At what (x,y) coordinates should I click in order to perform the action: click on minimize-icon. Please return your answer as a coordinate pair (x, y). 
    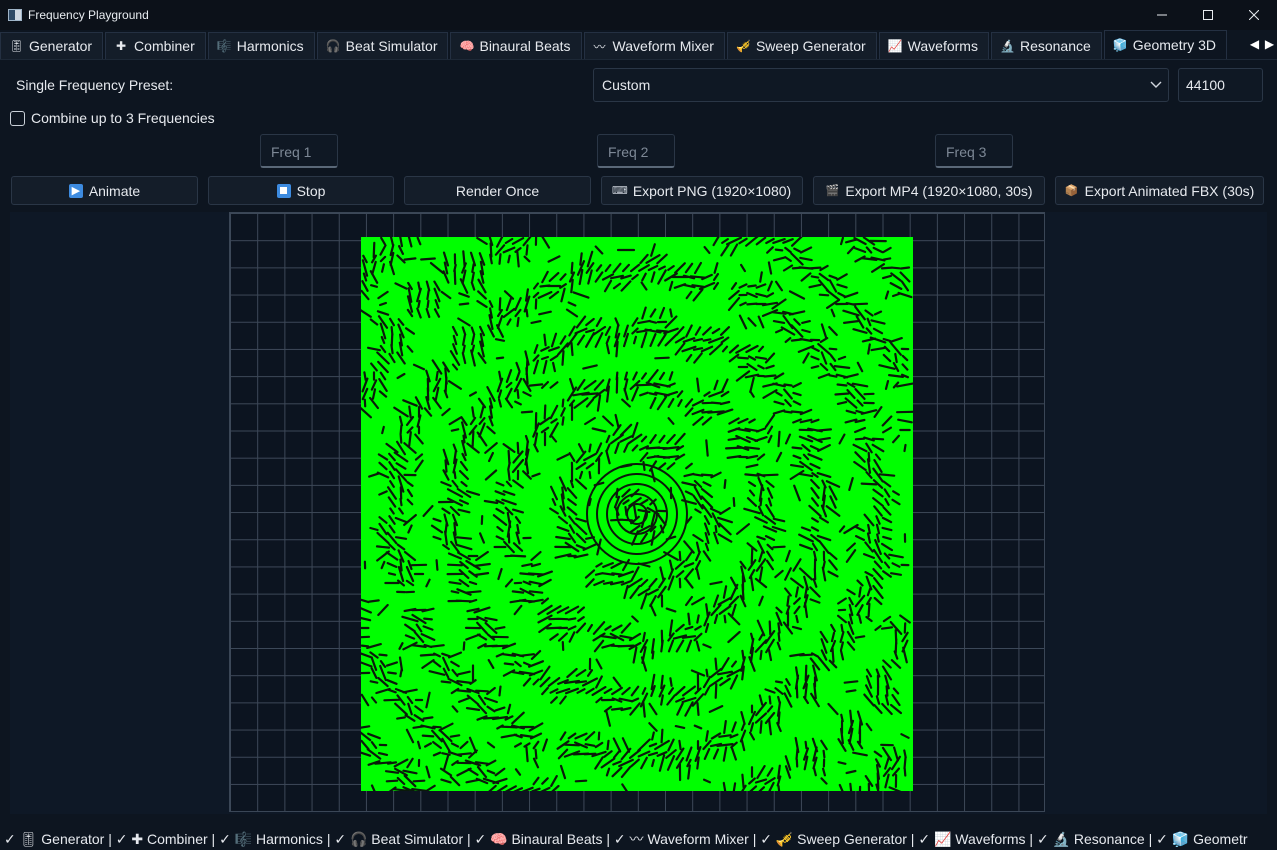
    Looking at the image, I should click on (1162, 15).